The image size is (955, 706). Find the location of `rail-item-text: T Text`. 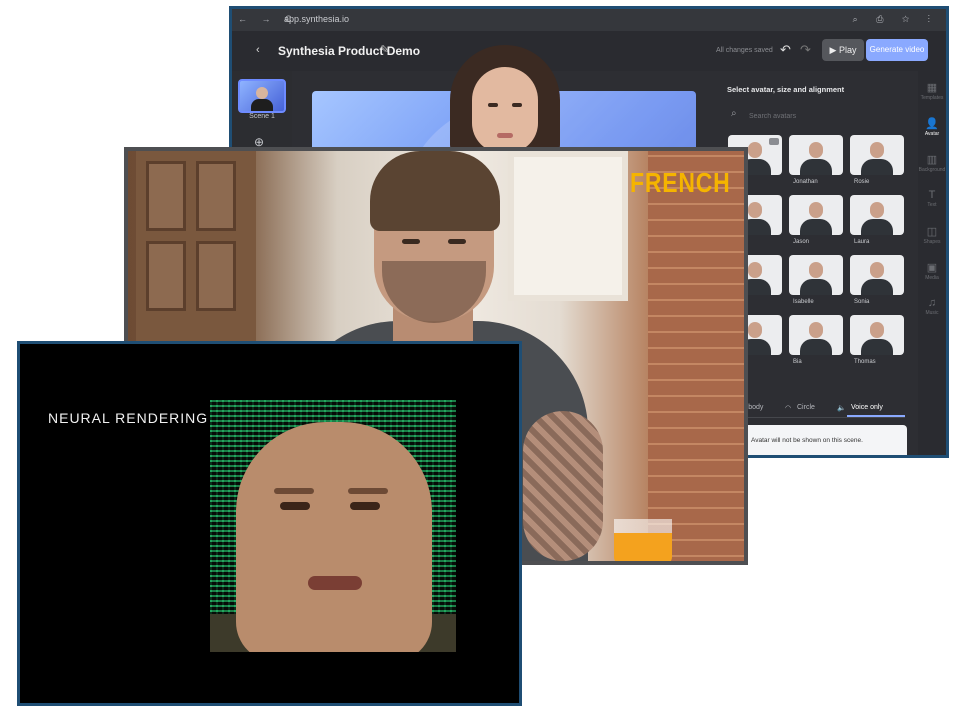

rail-item-text: T Text is located at coordinates (932, 198).